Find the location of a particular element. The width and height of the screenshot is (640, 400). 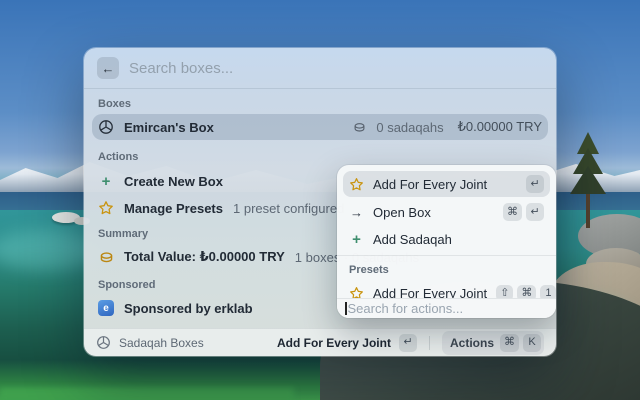

box-row: Emircan's Box 0 sadaqahs ₺0.00000 TRY is located at coordinates (320, 127).